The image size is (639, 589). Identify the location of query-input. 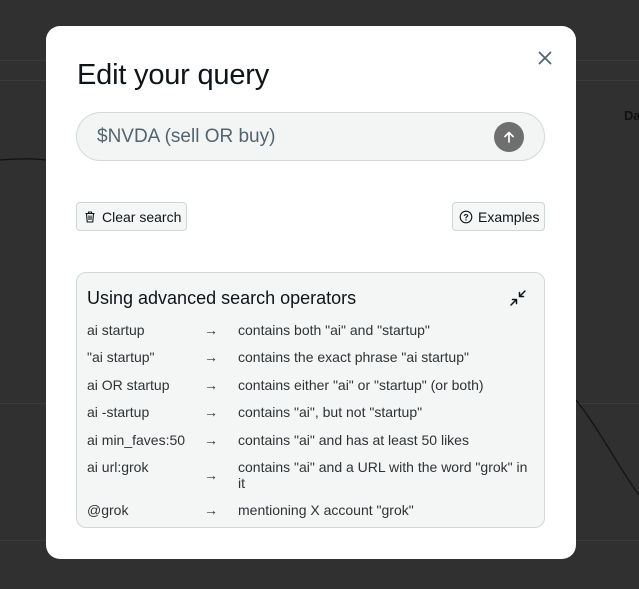
(287, 137).